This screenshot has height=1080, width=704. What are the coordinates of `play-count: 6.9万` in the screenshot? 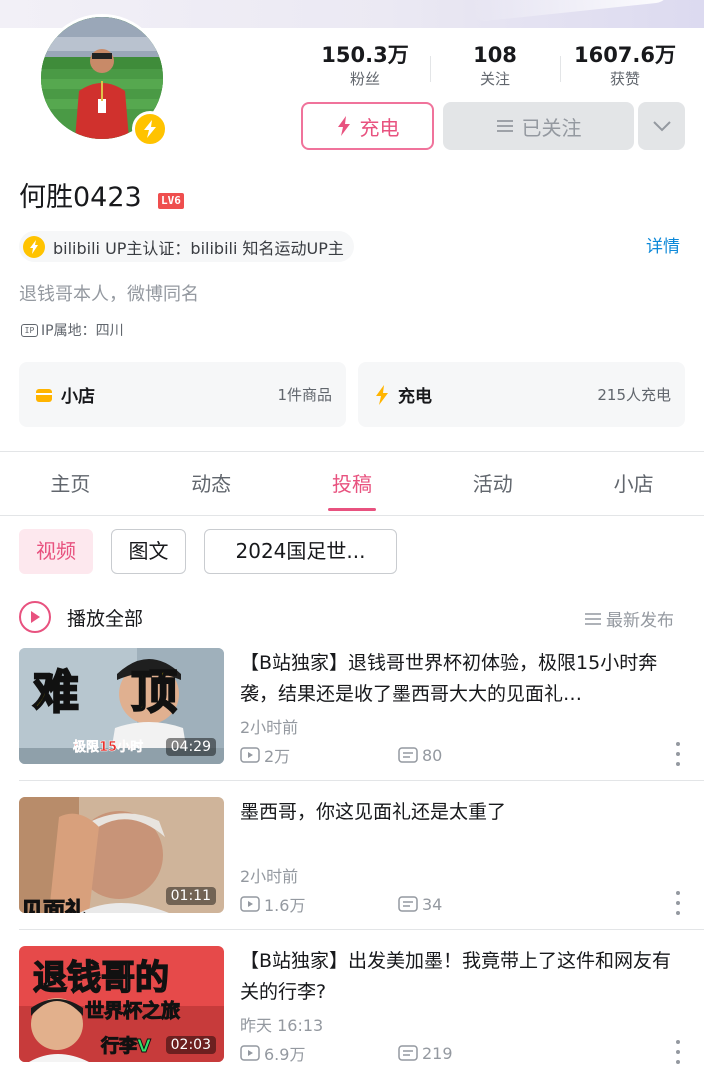 It's located at (285, 1054).